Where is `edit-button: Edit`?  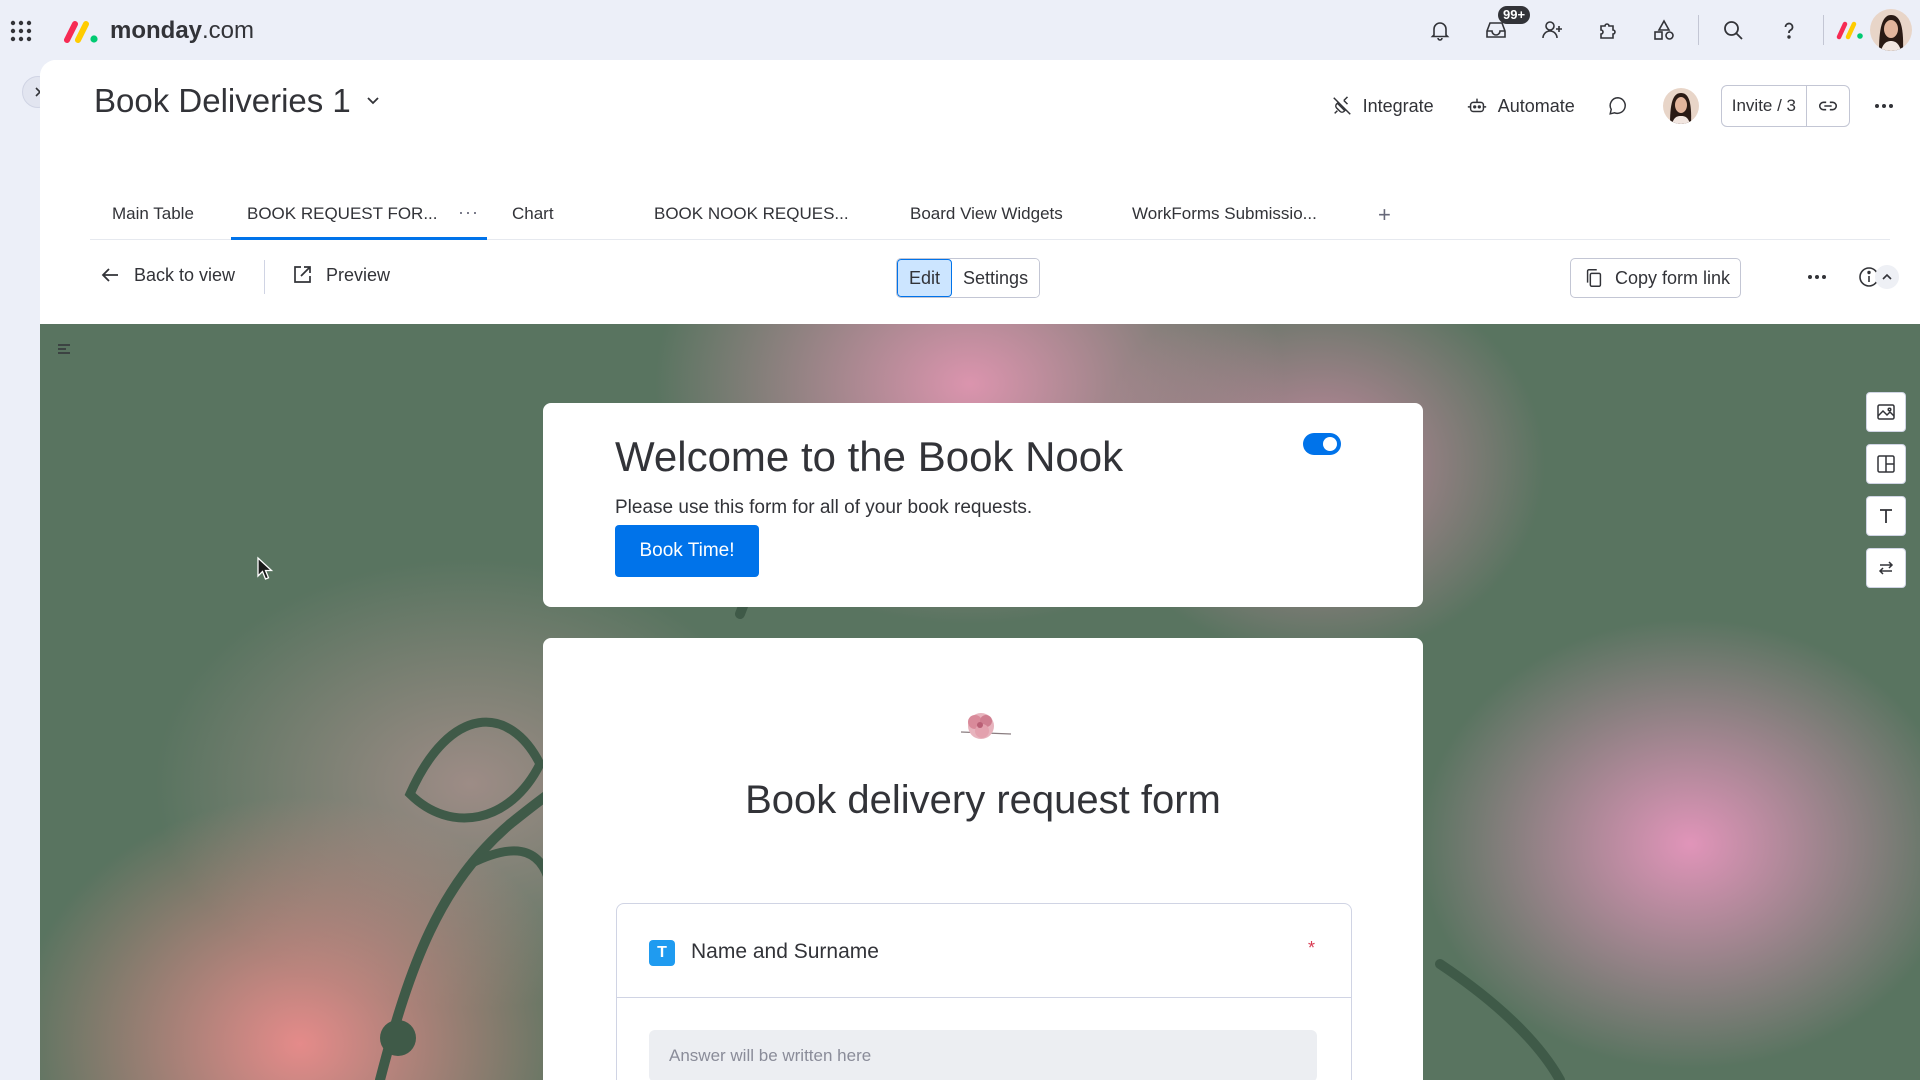
edit-button: Edit is located at coordinates (925, 278).